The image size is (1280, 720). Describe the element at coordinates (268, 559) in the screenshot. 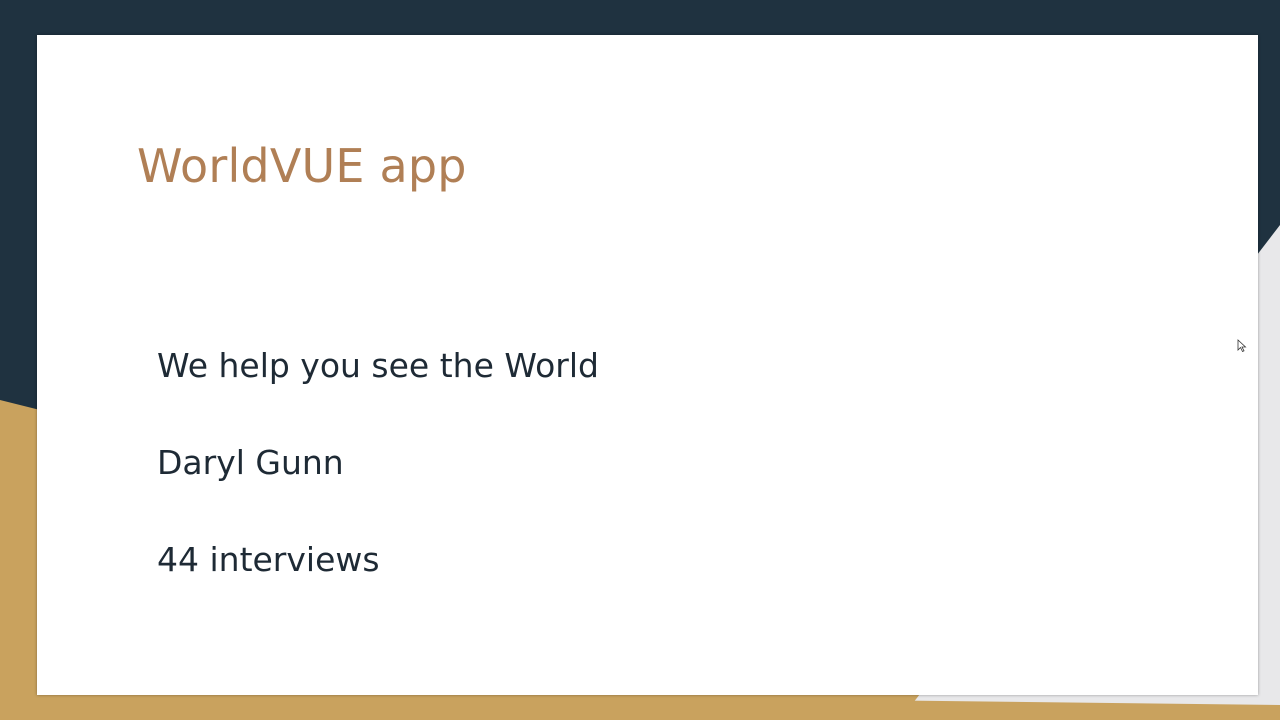

I see `interview-count: 44 interviews` at that location.